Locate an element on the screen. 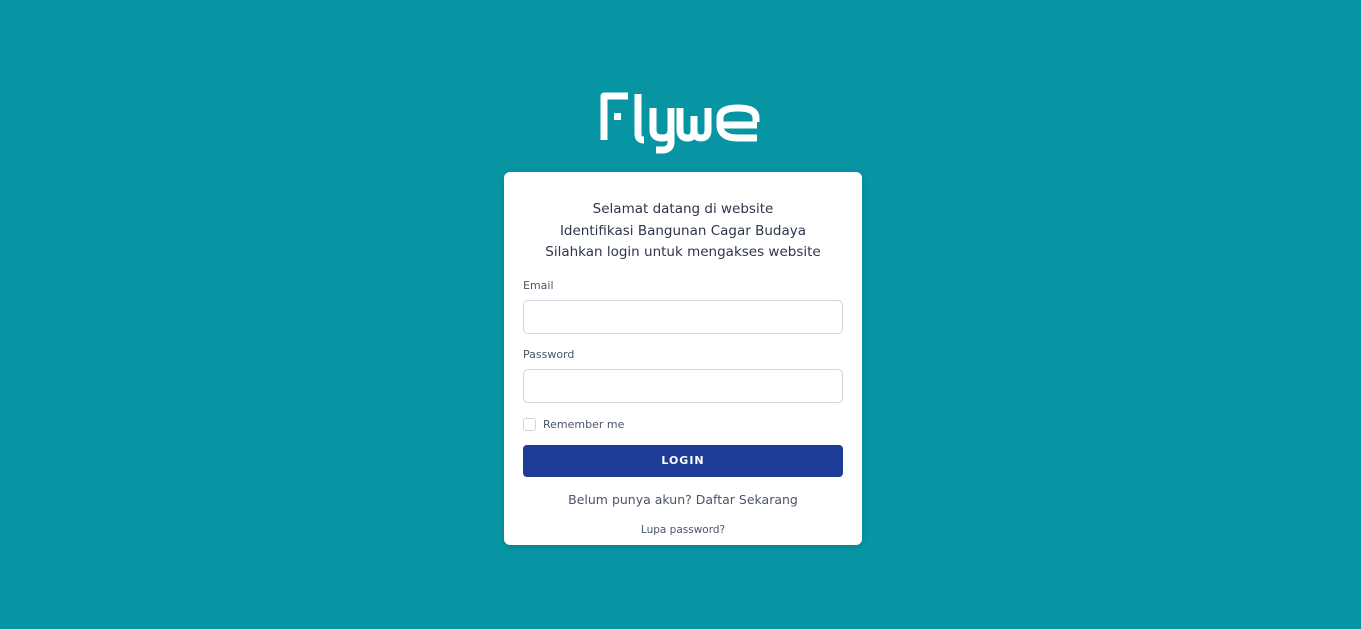 The image size is (1361, 629). welcome-line: Identifikasi Bangunan Cagar Budaya is located at coordinates (683, 230).